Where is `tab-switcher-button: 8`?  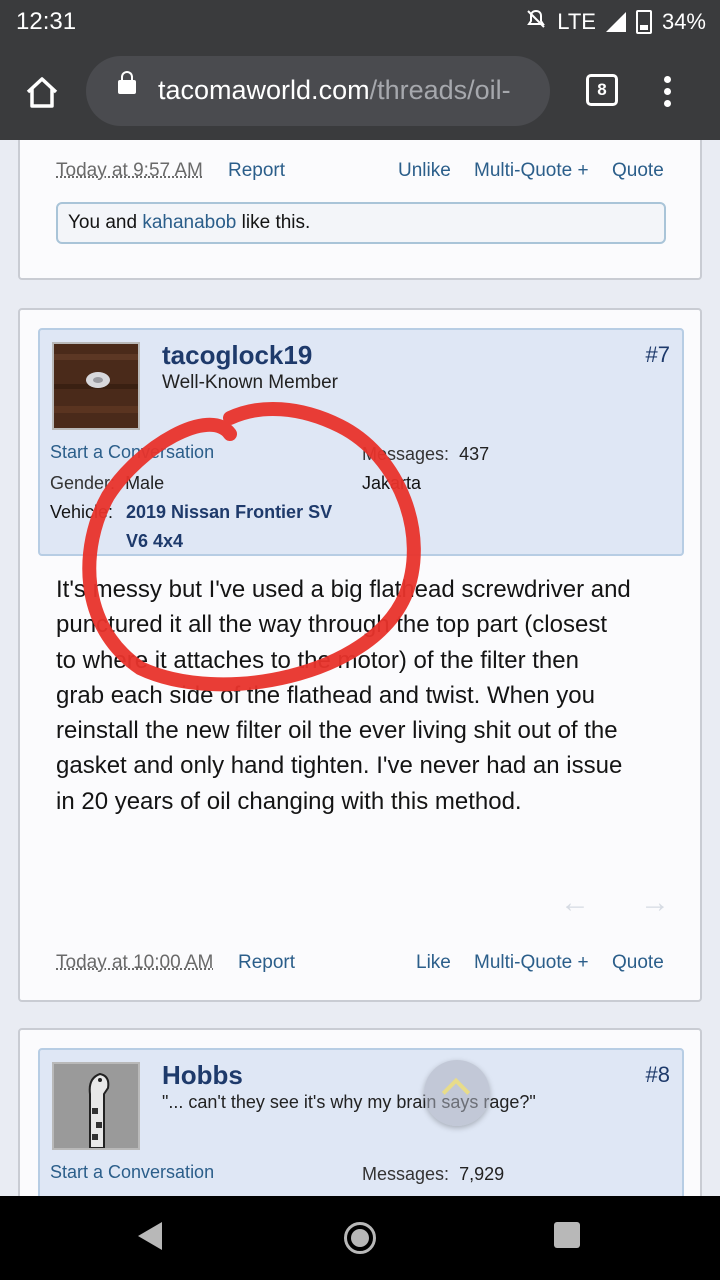 tab-switcher-button: 8 is located at coordinates (602, 90).